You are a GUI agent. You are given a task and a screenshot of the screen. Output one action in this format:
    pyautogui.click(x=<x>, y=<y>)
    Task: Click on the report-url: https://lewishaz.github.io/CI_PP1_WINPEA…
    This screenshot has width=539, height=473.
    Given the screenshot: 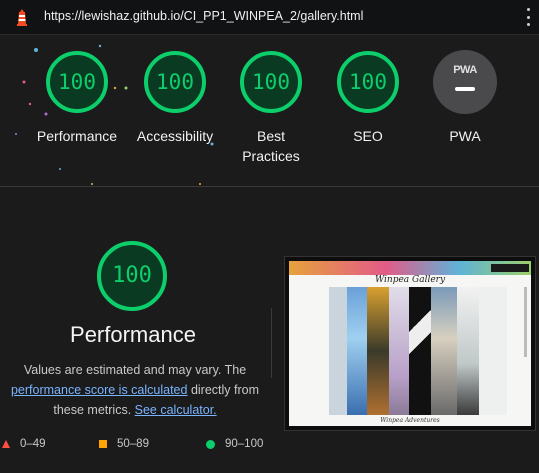 What is the action you would take?
    pyautogui.click(x=203, y=16)
    